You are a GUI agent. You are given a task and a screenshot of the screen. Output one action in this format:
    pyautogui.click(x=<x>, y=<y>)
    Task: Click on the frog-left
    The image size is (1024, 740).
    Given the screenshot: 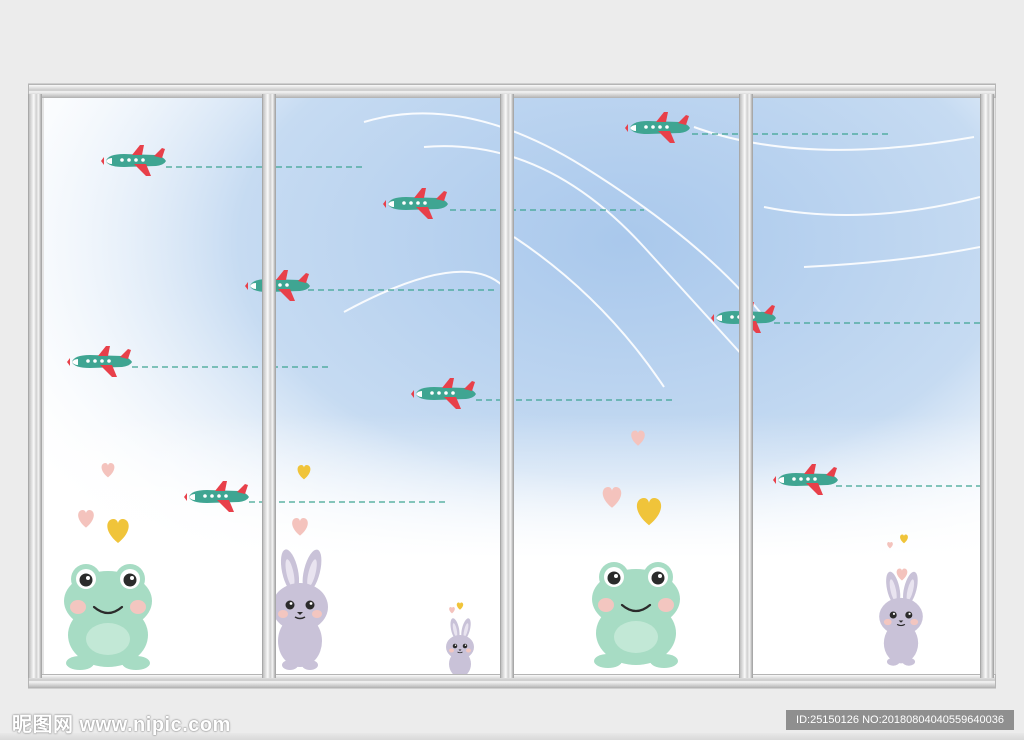 What is the action you would take?
    pyautogui.click(x=108, y=617)
    